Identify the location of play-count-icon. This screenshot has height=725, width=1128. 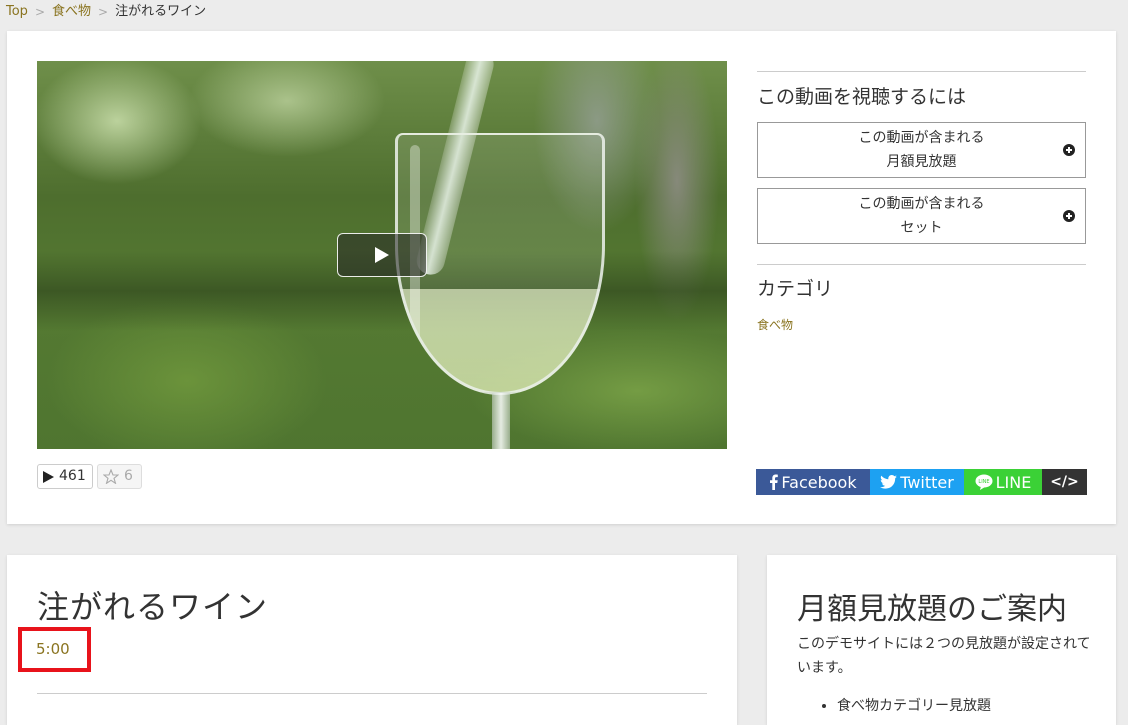
(48, 476).